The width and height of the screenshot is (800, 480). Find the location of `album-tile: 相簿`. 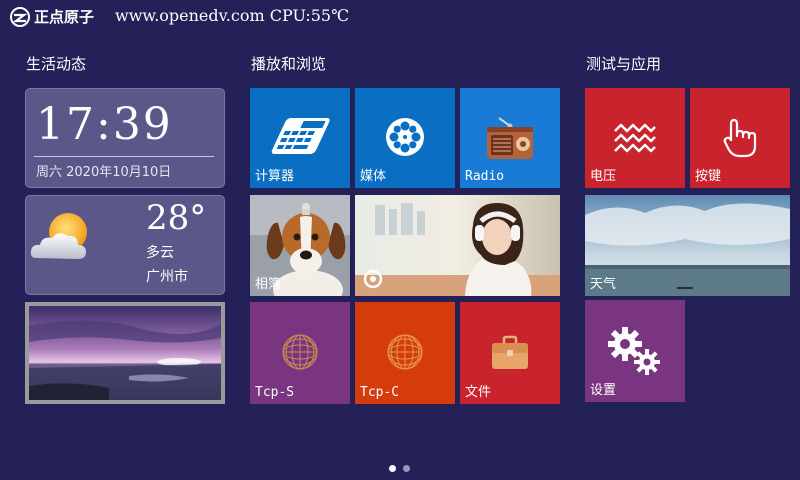

album-tile: 相簿 is located at coordinates (300, 245).